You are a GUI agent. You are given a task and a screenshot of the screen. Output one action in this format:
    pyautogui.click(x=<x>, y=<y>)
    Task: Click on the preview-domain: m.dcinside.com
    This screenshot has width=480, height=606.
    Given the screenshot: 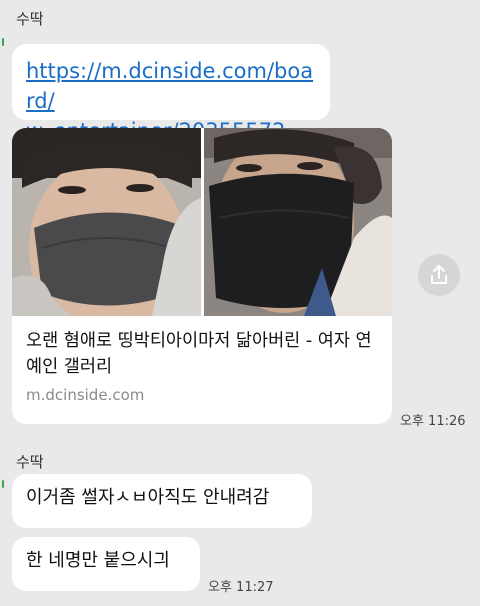 What is the action you would take?
    pyautogui.click(x=85, y=395)
    